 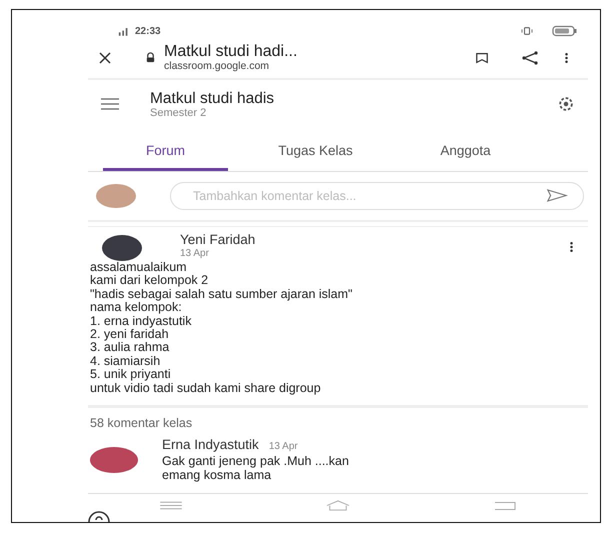 What do you see at coordinates (141, 321) in the screenshot?
I see `post-text-line: 1. erna indyastutik` at bounding box center [141, 321].